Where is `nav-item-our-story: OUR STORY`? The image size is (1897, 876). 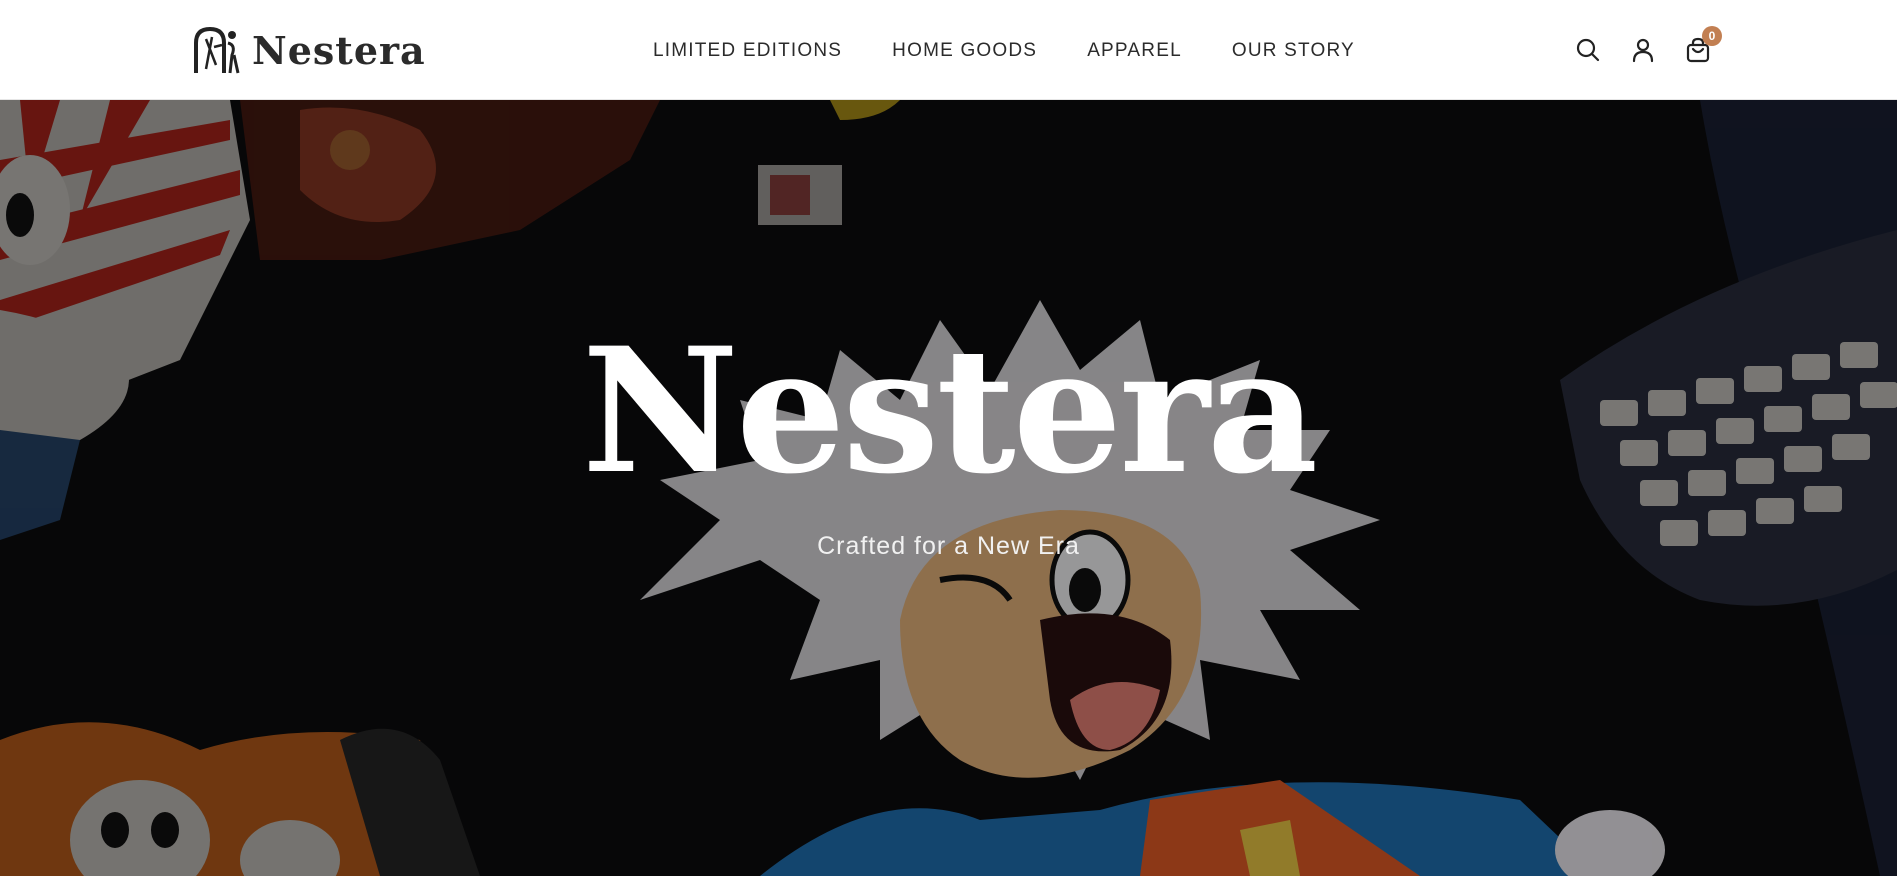 nav-item-our-story: OUR STORY is located at coordinates (1293, 51).